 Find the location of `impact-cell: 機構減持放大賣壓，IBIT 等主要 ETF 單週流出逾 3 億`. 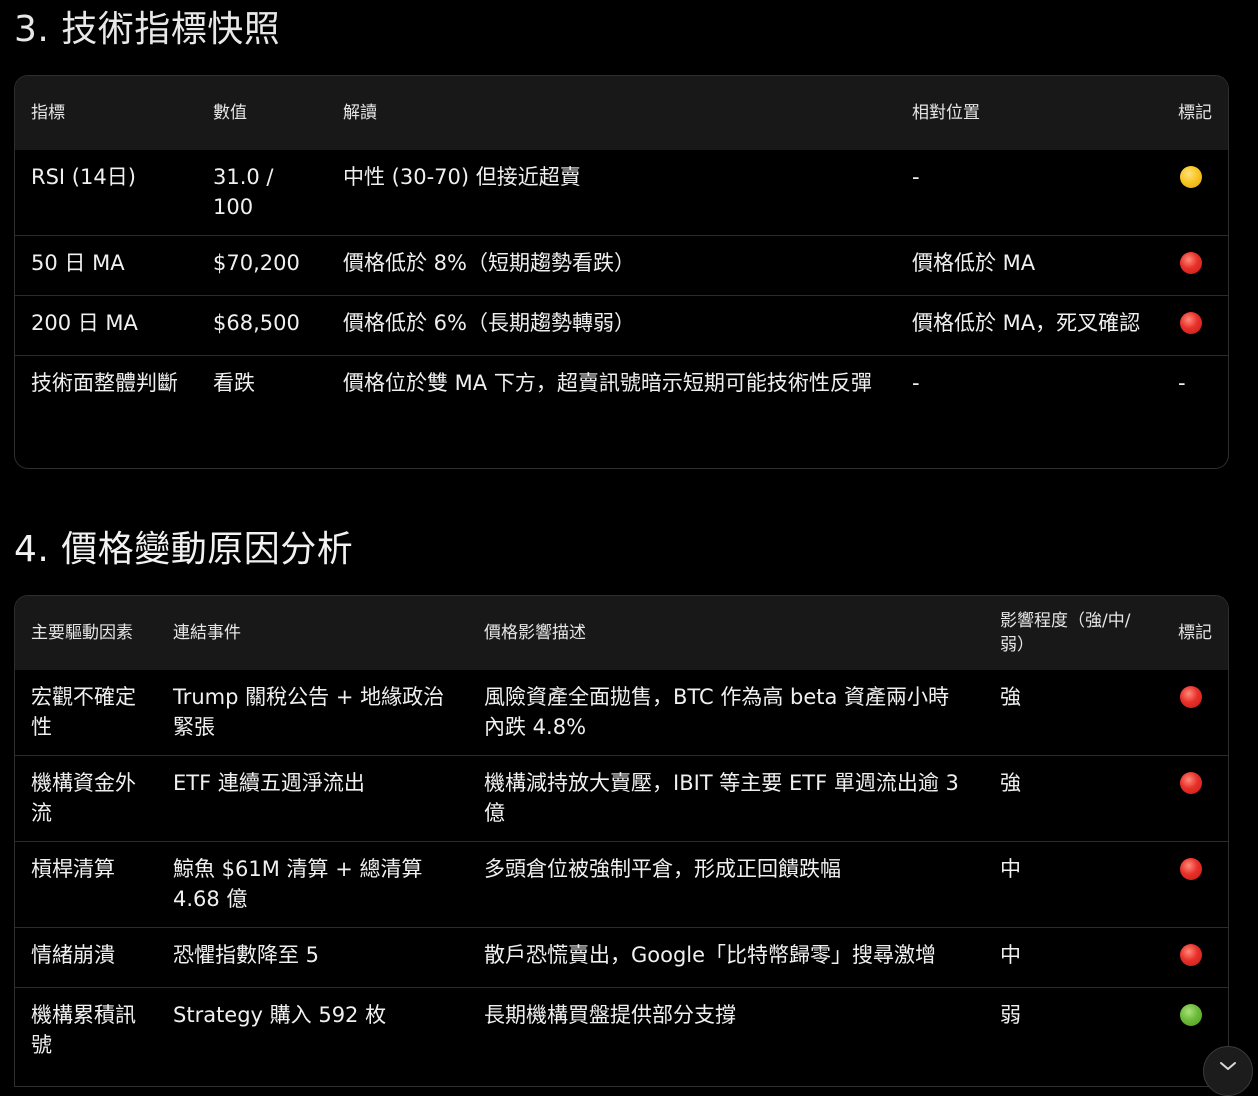

impact-cell: 機構減持放大賣壓，IBIT 等主要 ETF 單週流出逾 3 億 is located at coordinates (726, 798).